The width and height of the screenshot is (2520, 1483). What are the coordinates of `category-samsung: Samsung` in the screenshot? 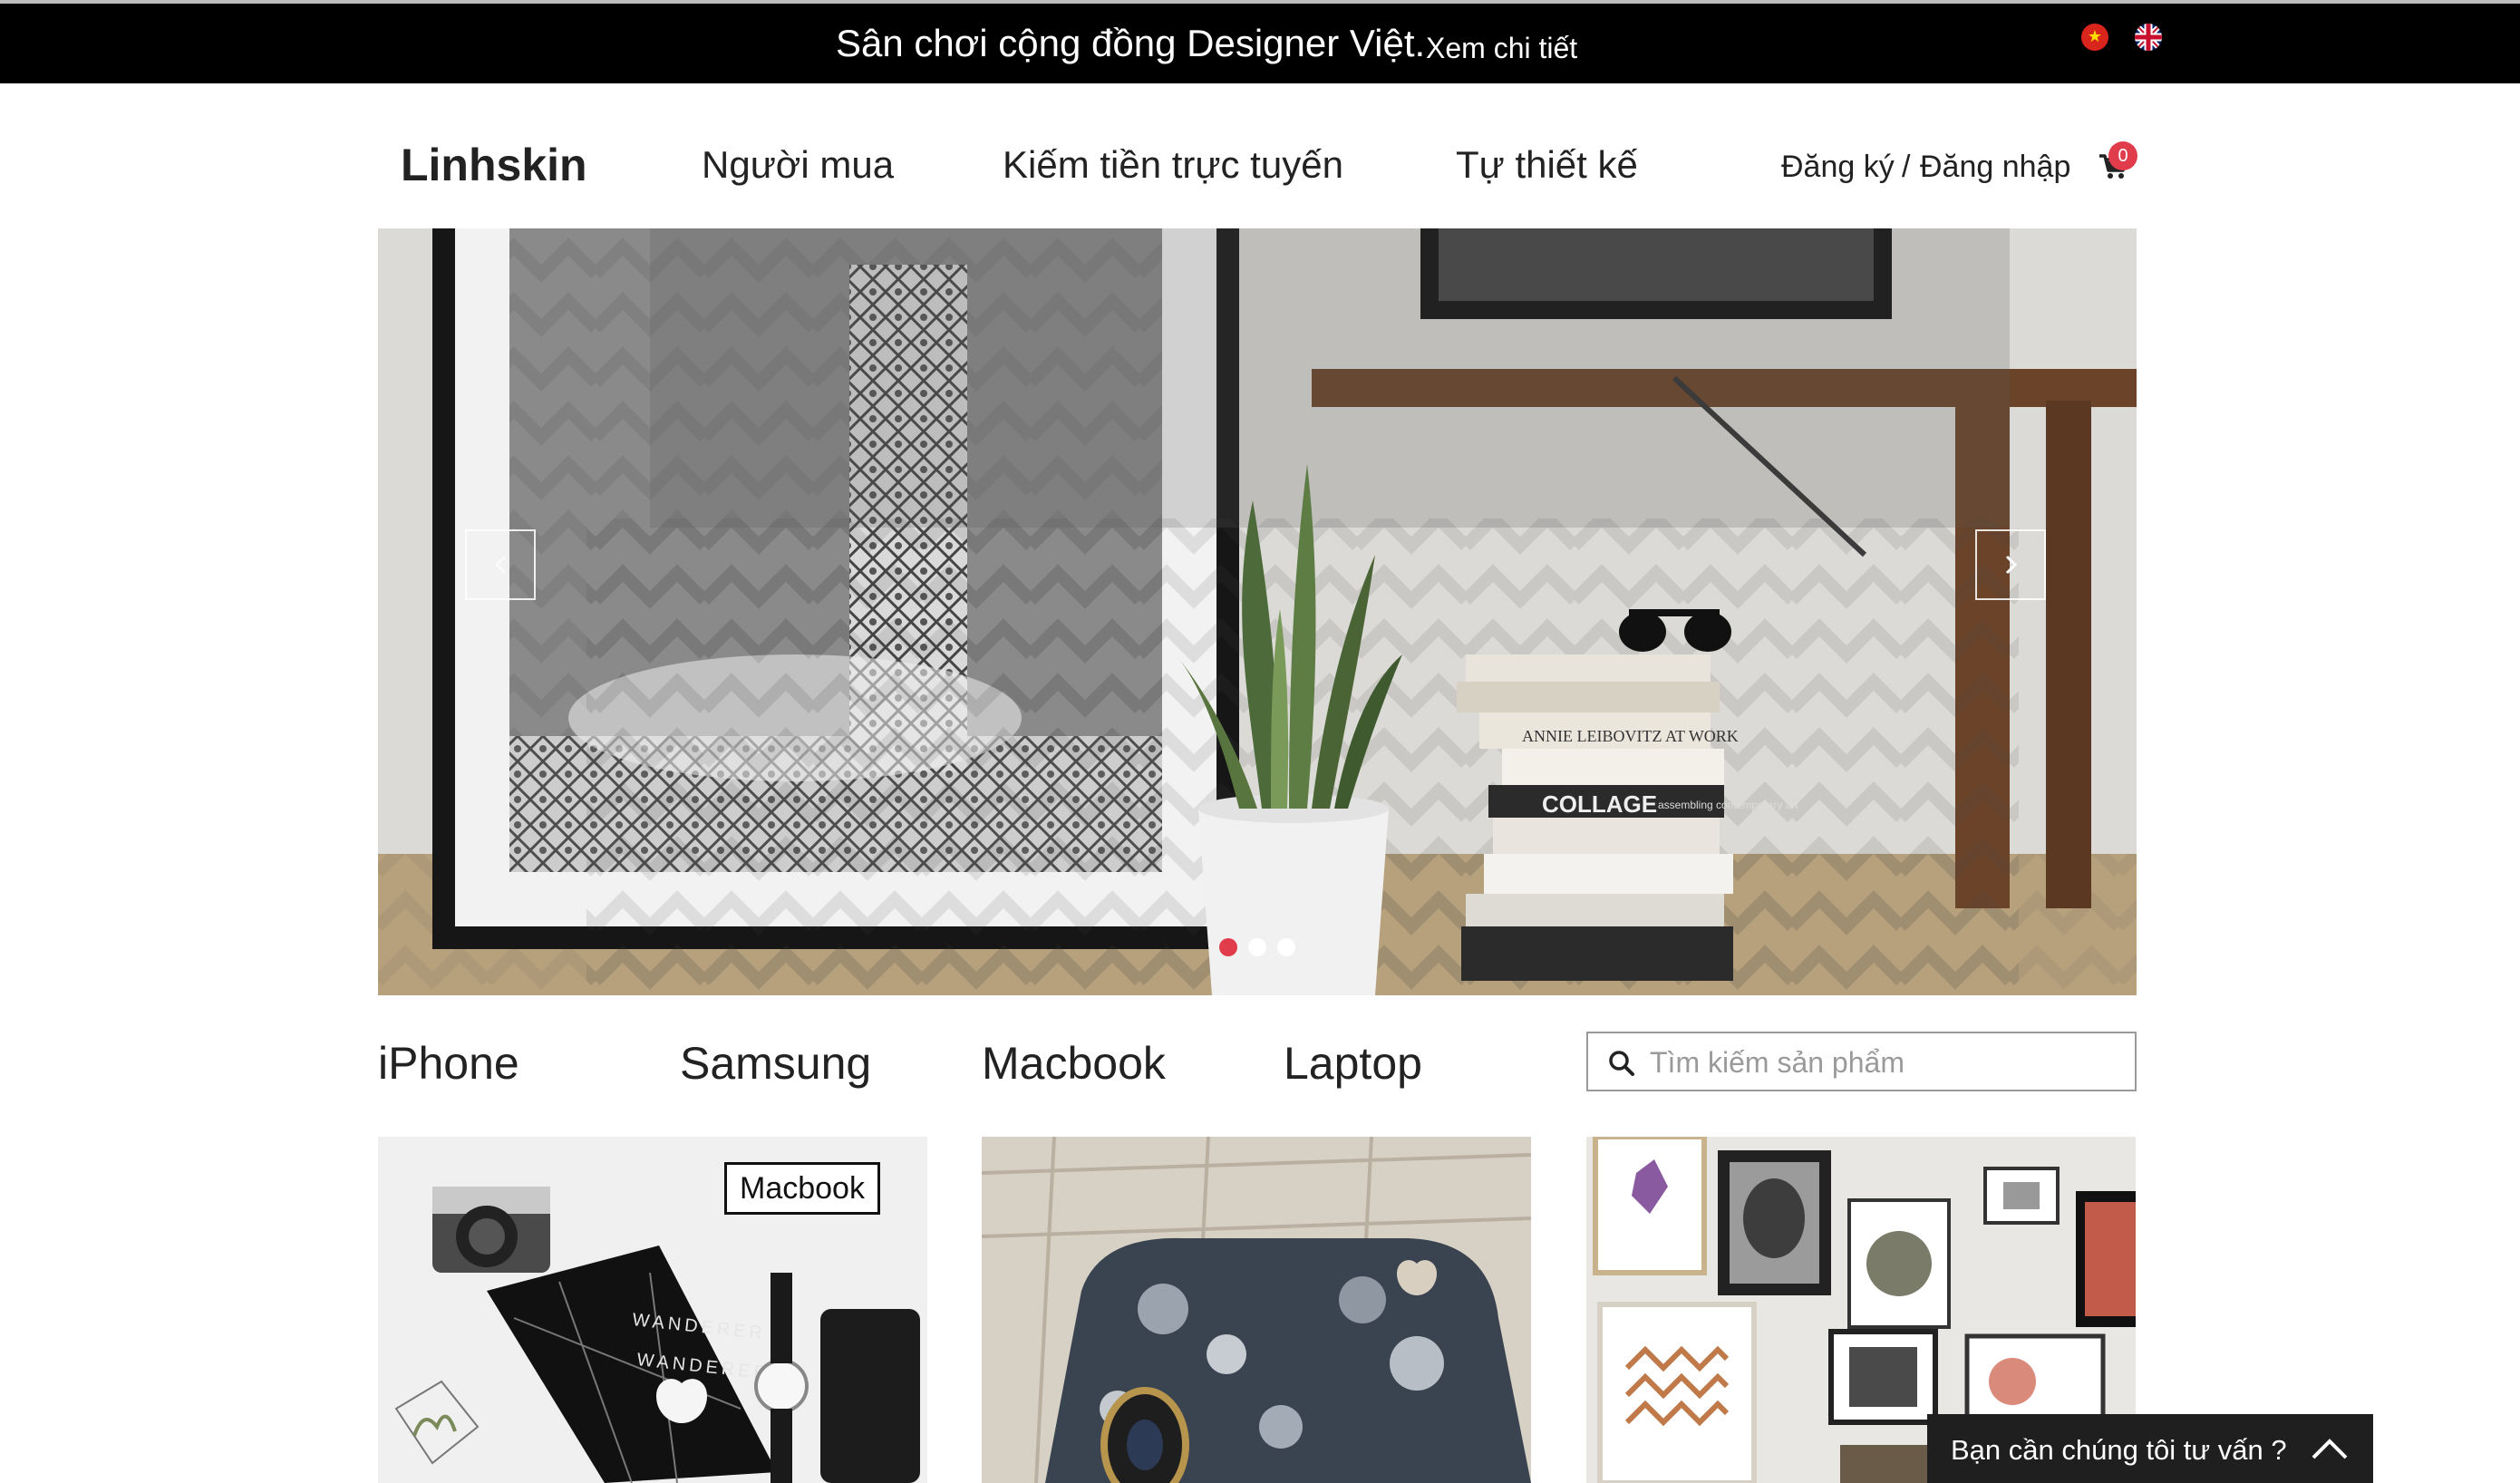 It's located at (776, 1063).